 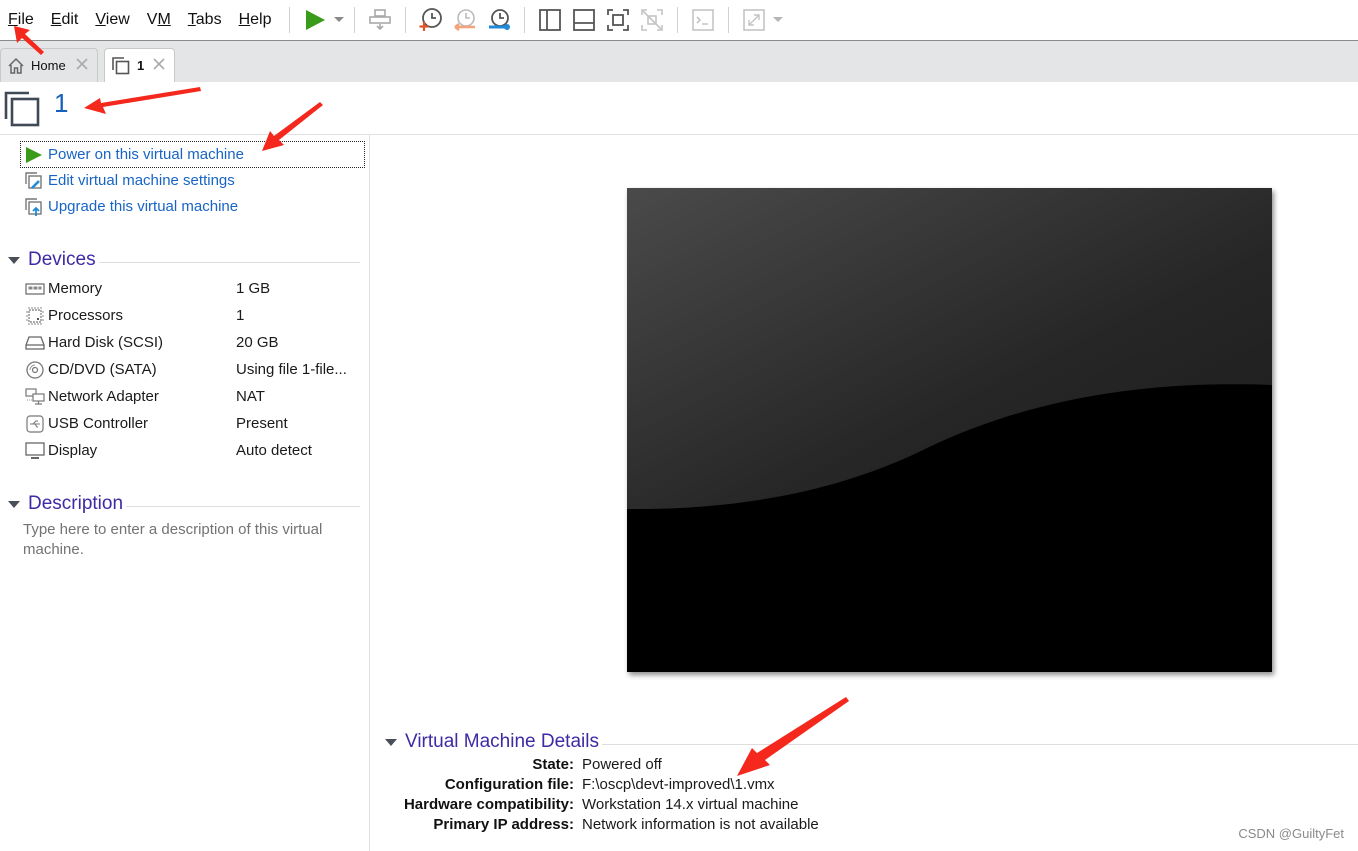 What do you see at coordinates (139, 65) in the screenshot?
I see `tab-vm: 1` at bounding box center [139, 65].